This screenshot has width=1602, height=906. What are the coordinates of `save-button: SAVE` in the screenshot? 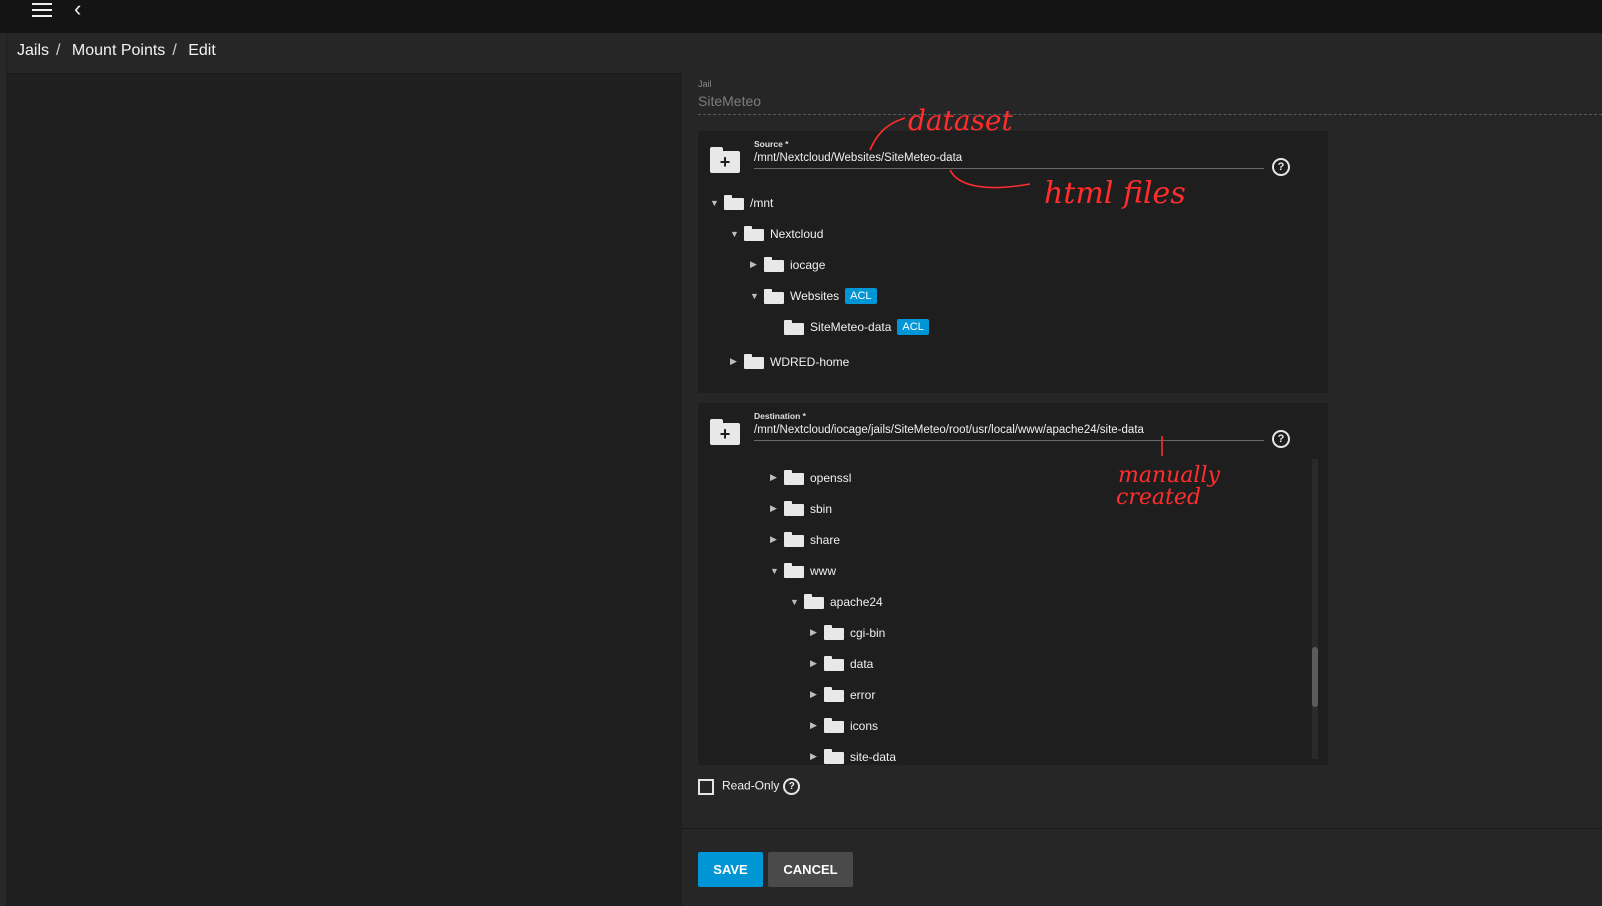 It's located at (730, 869).